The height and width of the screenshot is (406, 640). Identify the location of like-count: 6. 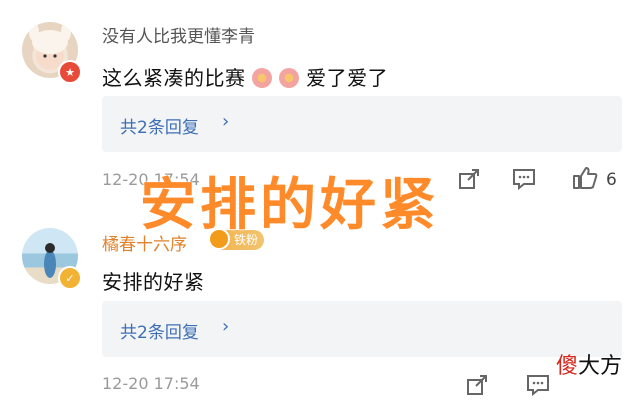
(611, 180).